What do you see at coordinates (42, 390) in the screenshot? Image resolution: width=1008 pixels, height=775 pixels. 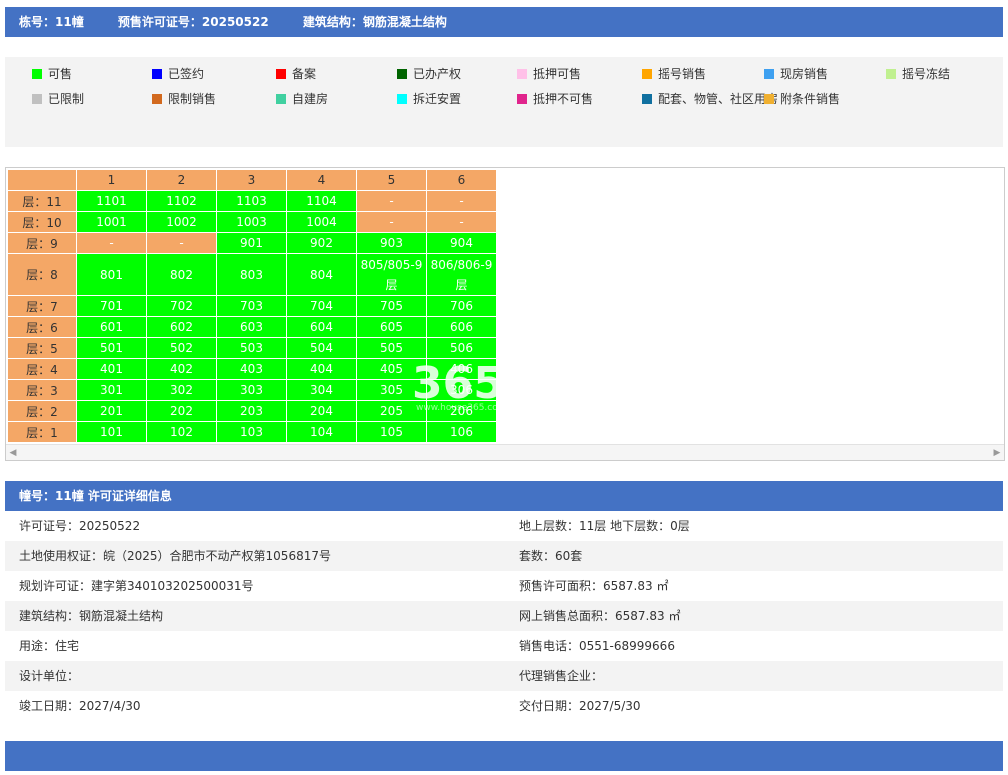 I see `floor-label: 层：3` at bounding box center [42, 390].